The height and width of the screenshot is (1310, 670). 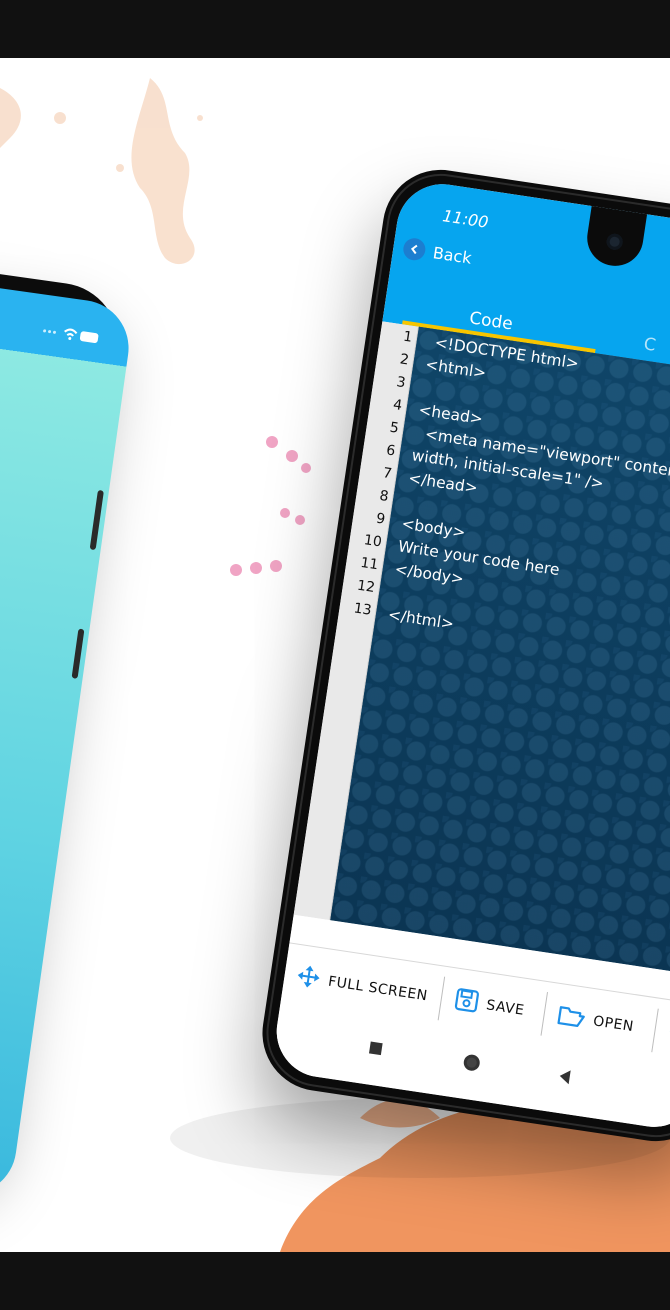 I want to click on line-number: 2, so click(x=404, y=360).